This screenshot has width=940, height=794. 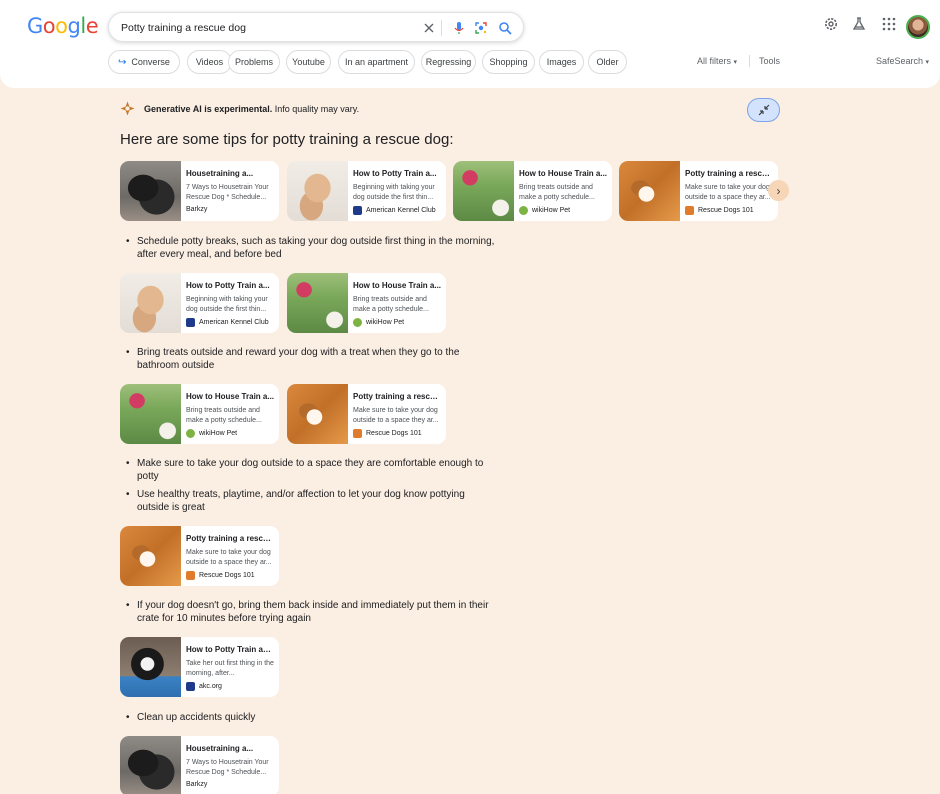 I want to click on search-box, so click(x=316, y=27).